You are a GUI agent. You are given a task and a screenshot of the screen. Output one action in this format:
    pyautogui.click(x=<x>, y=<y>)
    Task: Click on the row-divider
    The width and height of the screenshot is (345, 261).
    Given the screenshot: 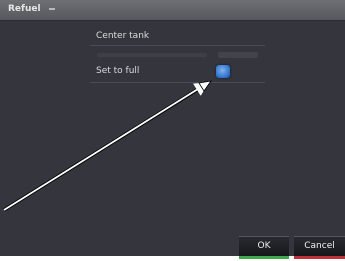 What is the action you would take?
    pyautogui.click(x=177, y=82)
    